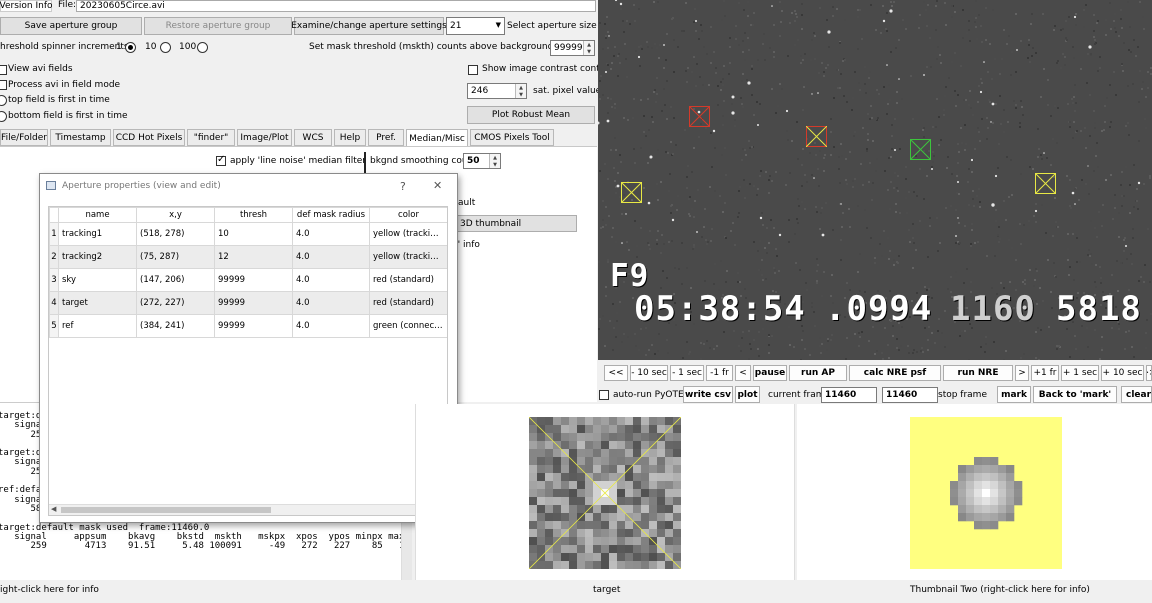  I want to click on cell-thresh: 12, so click(253, 257).